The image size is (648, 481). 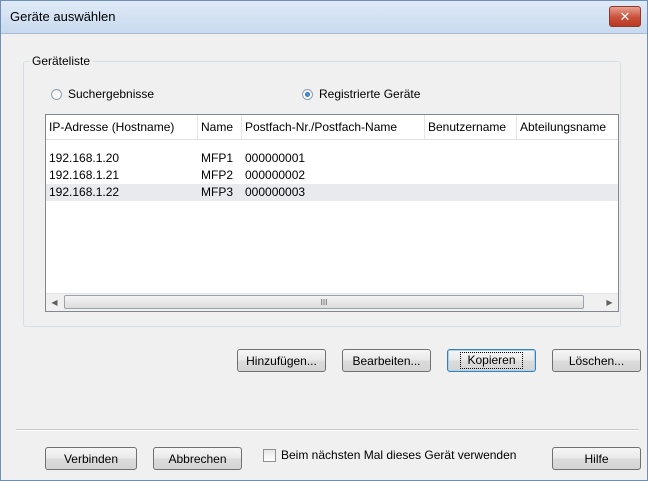 I want to click on close-button: ✕, so click(x=625, y=16).